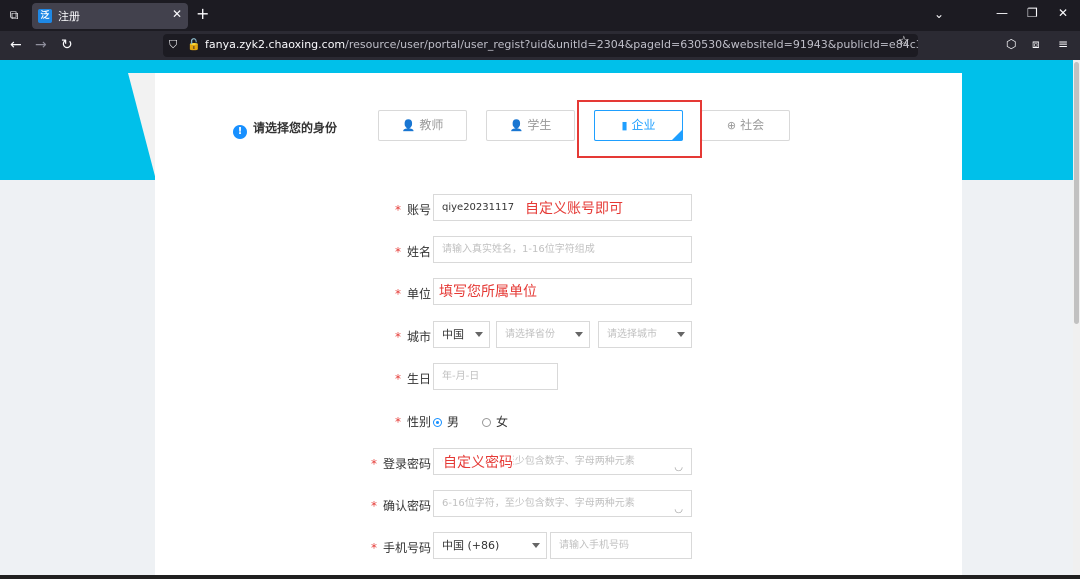  Describe the element at coordinates (621, 545) in the screenshot. I see `phone-input: 请输入手机号码` at that location.